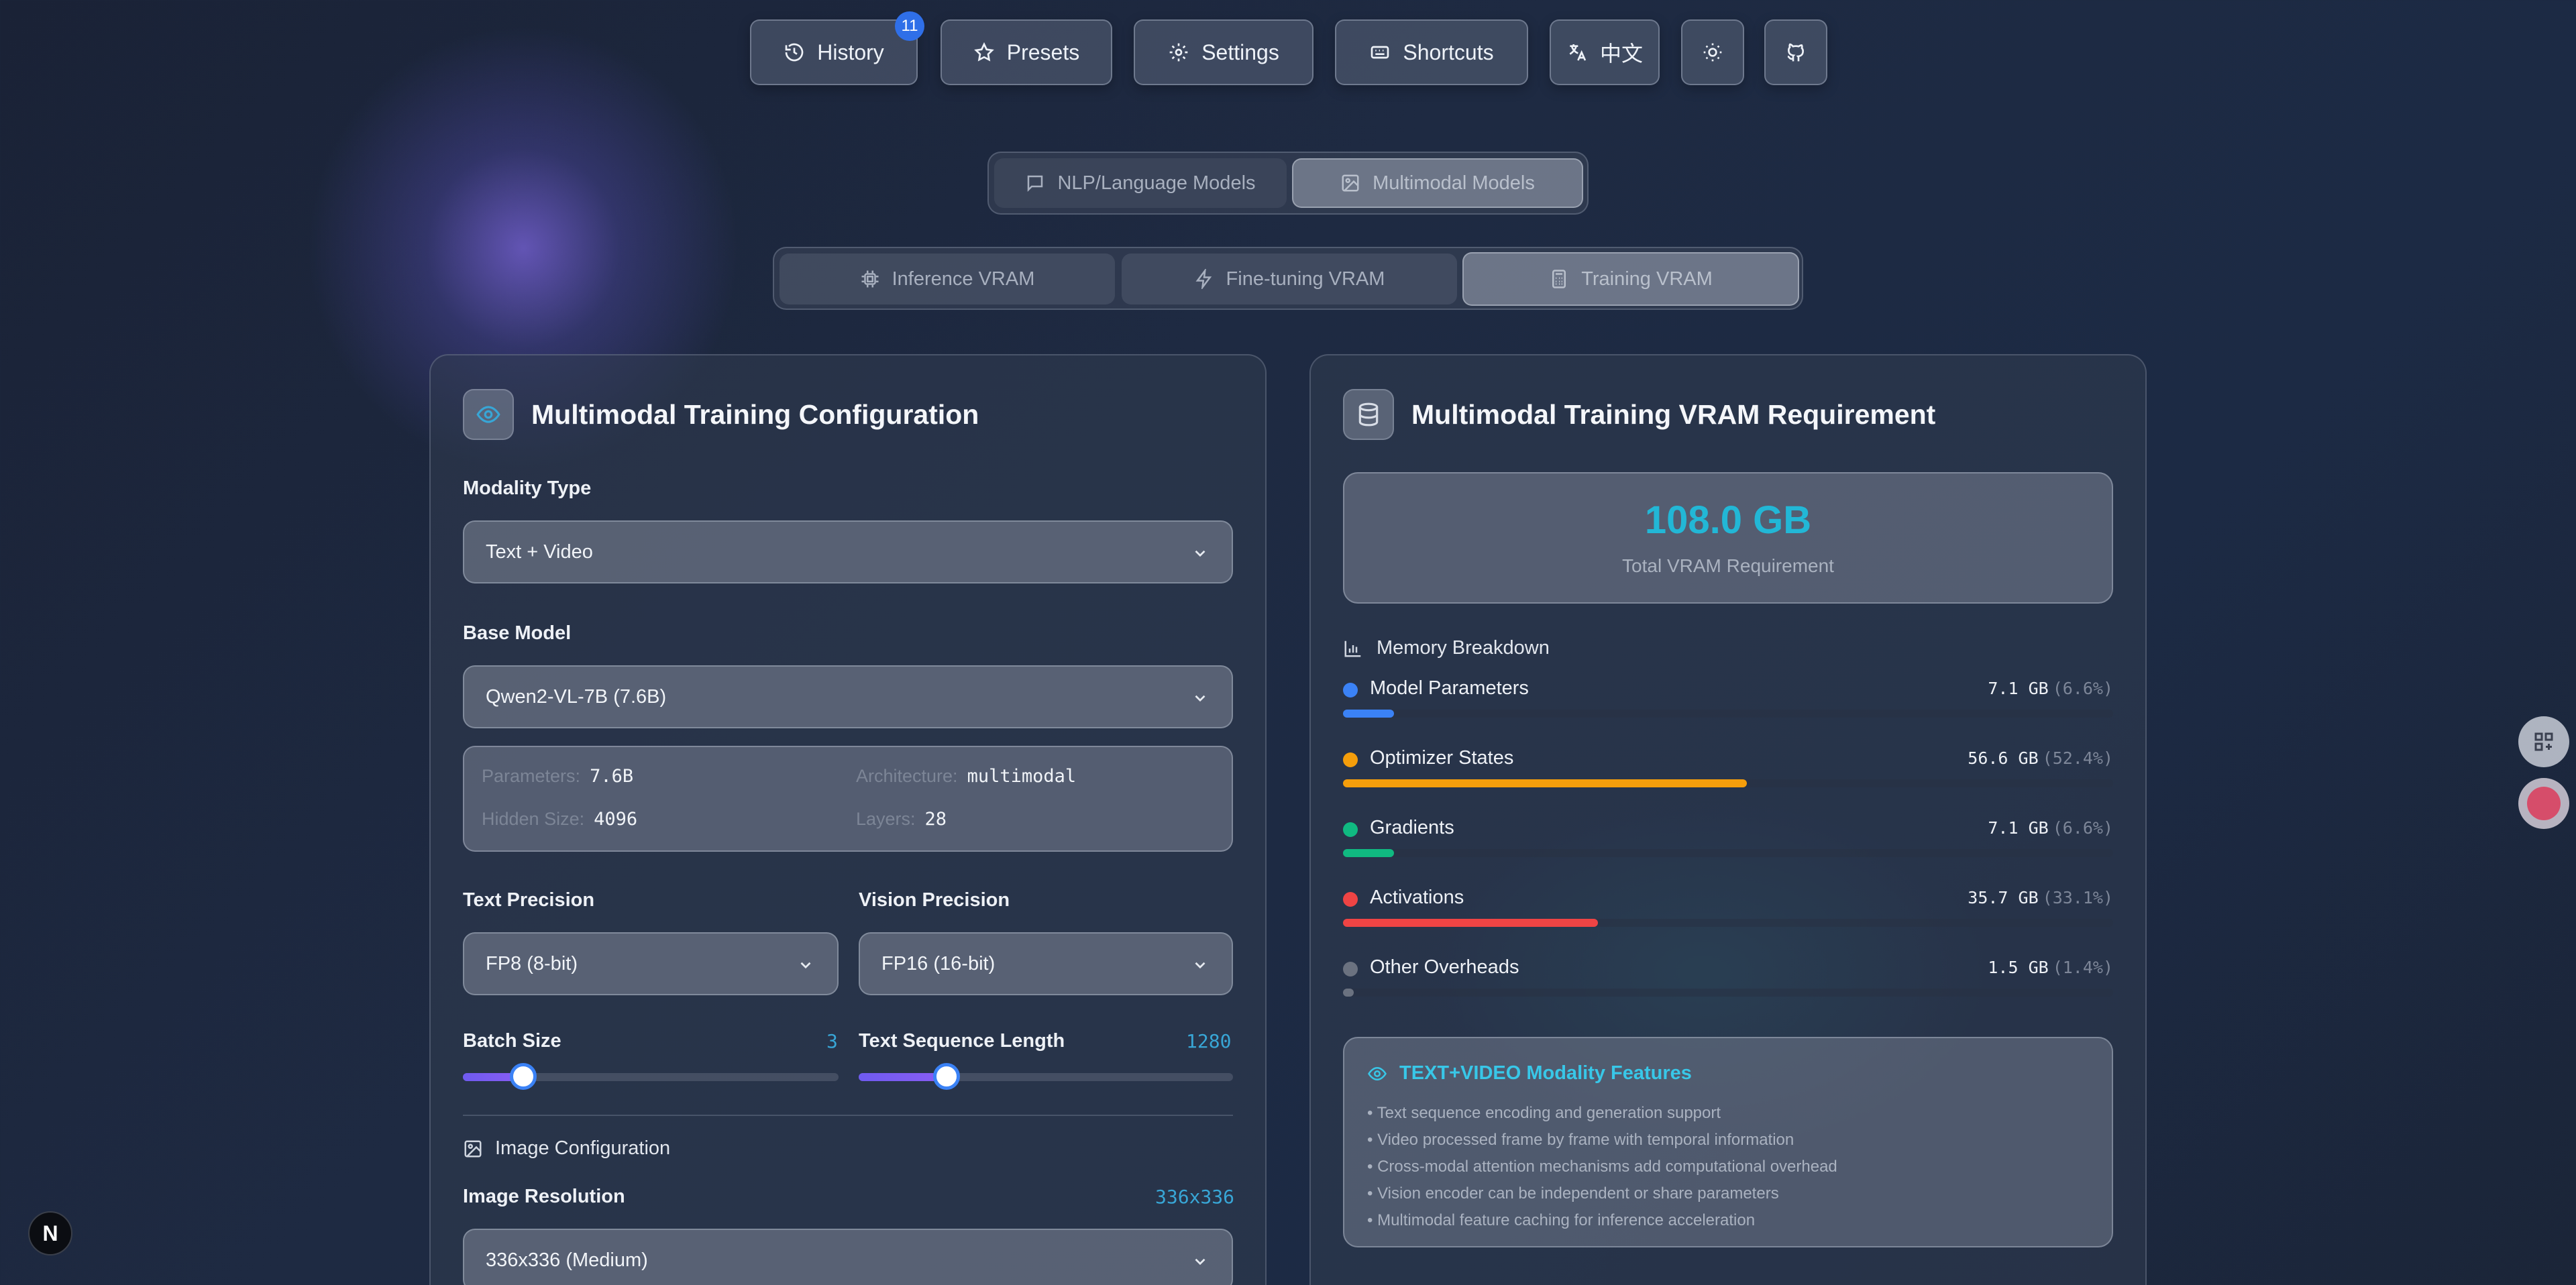 This screenshot has height=1285, width=2576. Describe the element at coordinates (794, 52) in the screenshot. I see `history-icon` at that location.